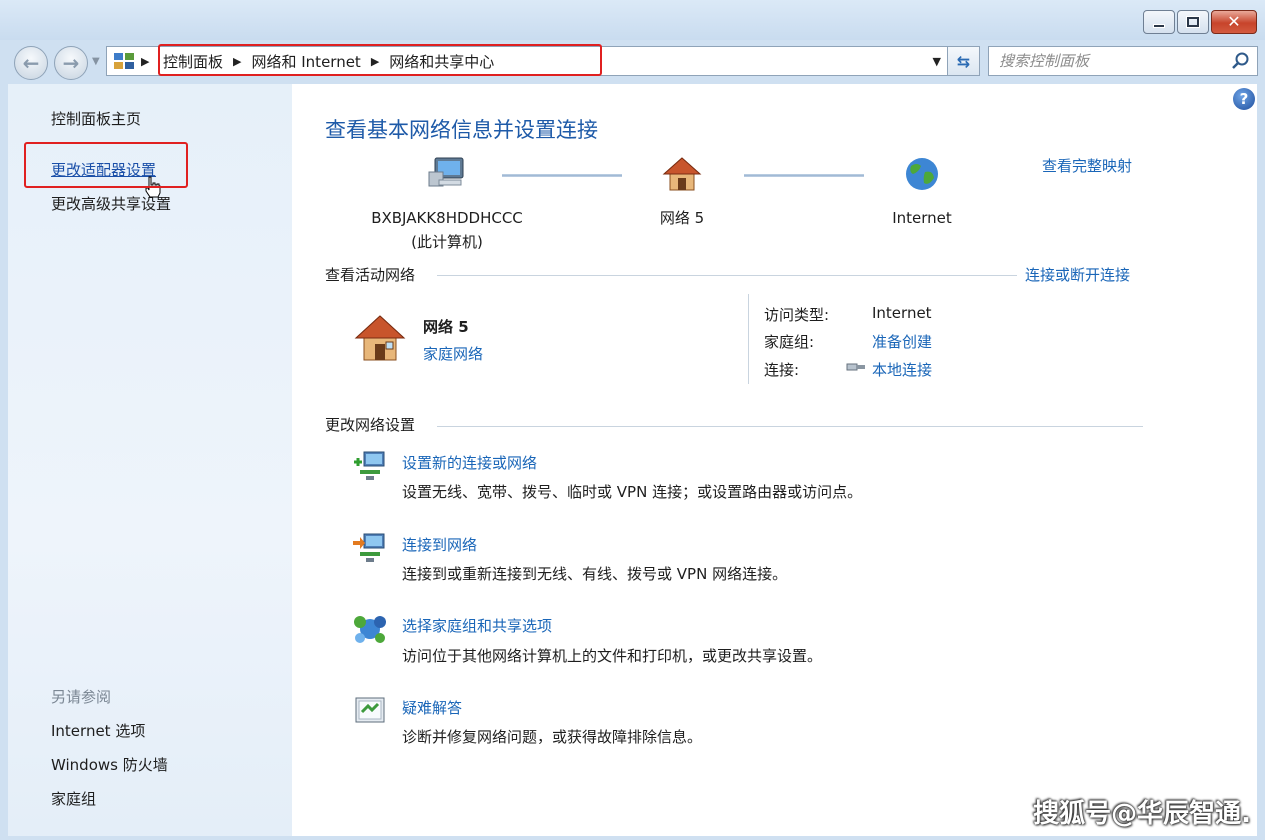 The width and height of the screenshot is (1265, 840). What do you see at coordinates (370, 275) in the screenshot?
I see `active-networks-heading: 查看活动网络` at bounding box center [370, 275].